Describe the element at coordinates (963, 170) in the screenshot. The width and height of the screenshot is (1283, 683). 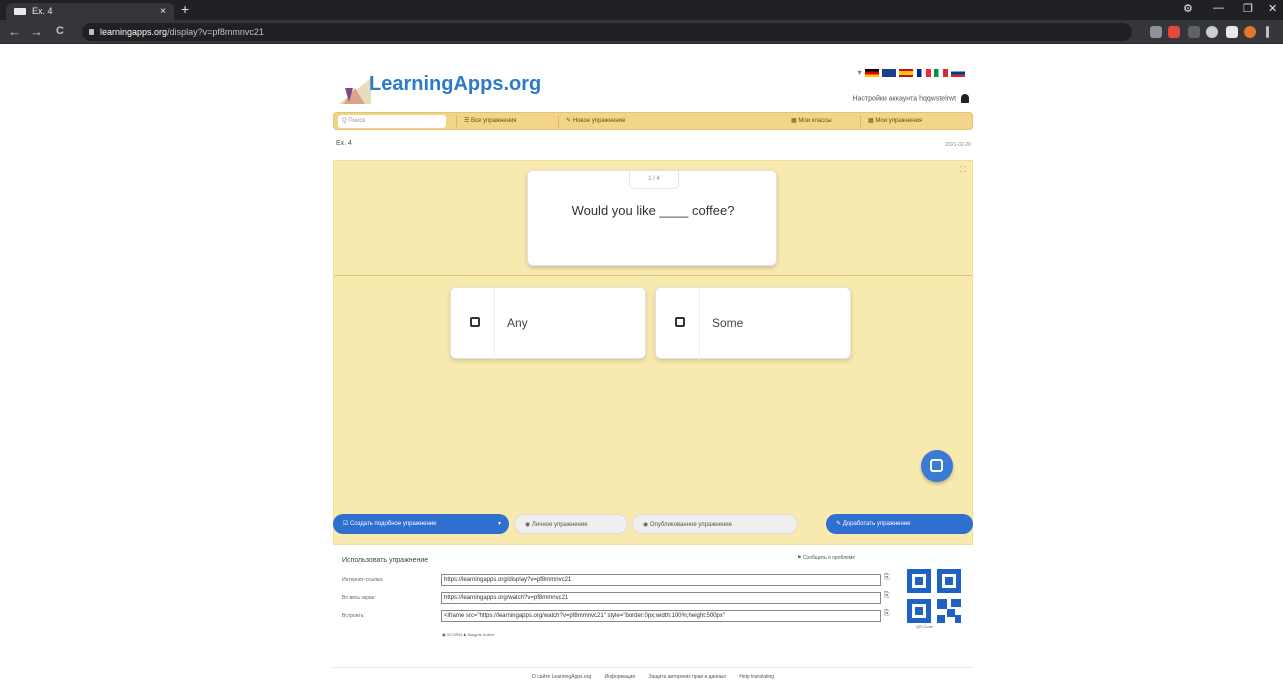
I see `fullscreen-icon: ⛶` at that location.